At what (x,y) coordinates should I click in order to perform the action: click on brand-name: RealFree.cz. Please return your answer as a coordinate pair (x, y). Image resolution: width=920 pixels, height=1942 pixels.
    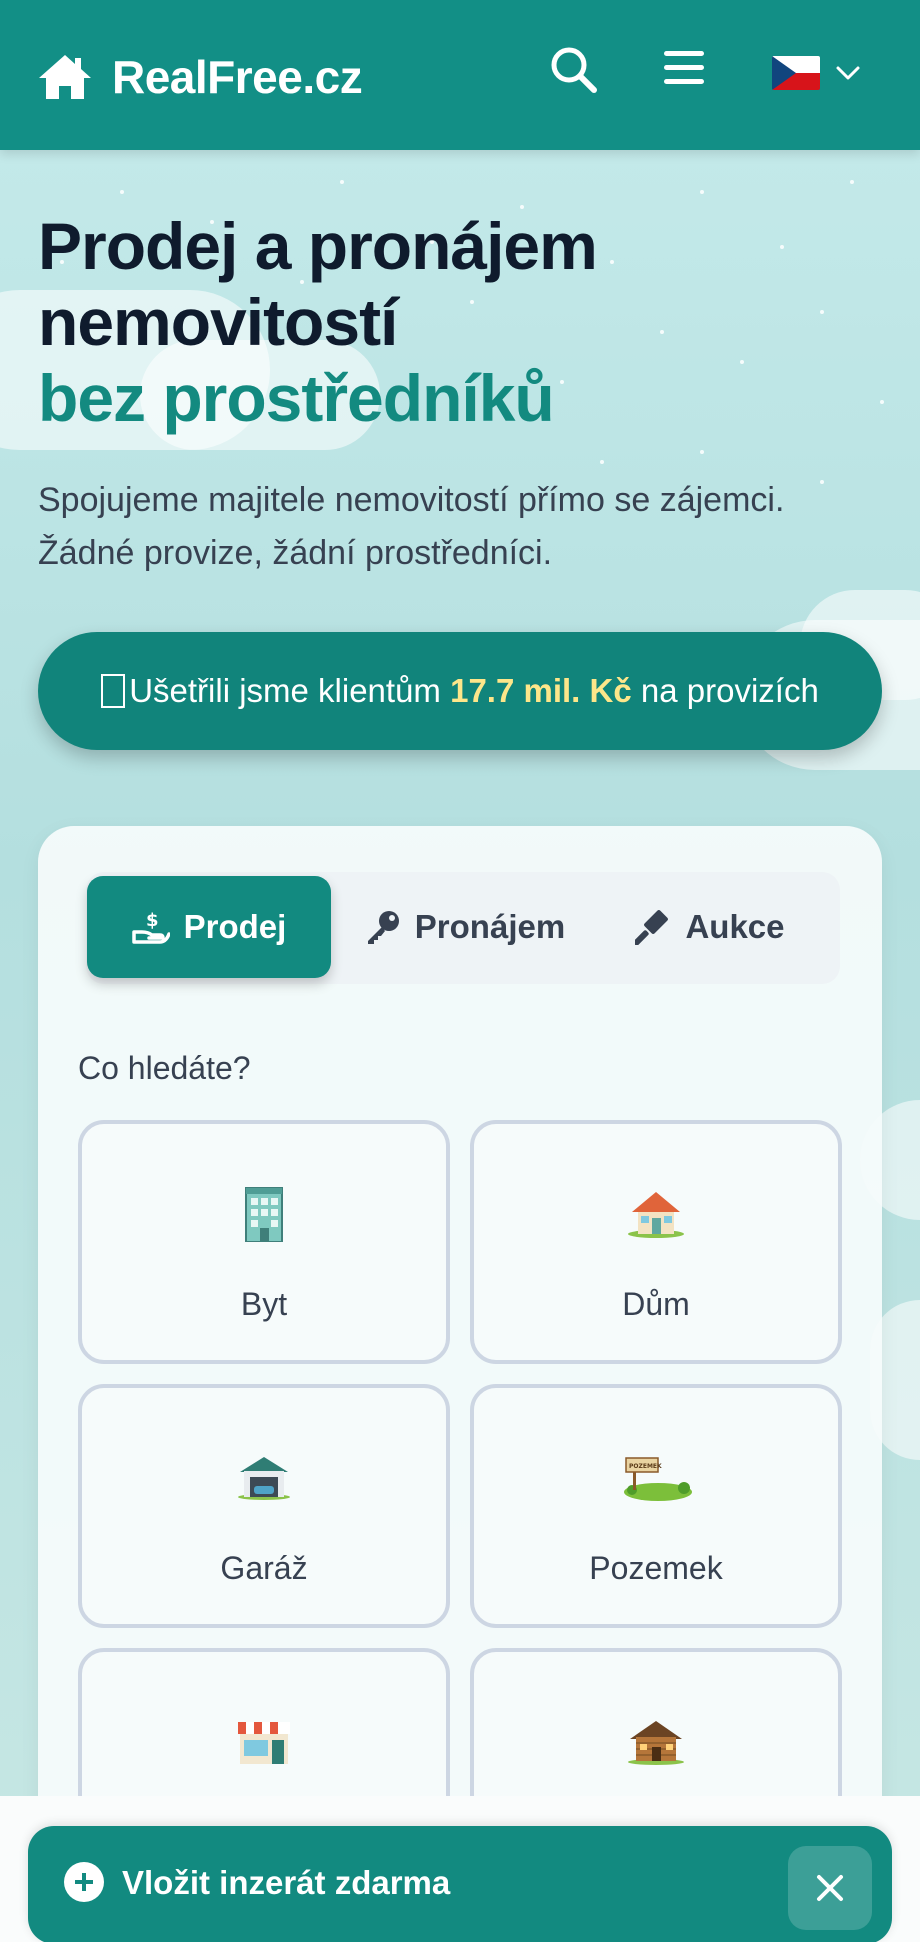
    Looking at the image, I should click on (237, 77).